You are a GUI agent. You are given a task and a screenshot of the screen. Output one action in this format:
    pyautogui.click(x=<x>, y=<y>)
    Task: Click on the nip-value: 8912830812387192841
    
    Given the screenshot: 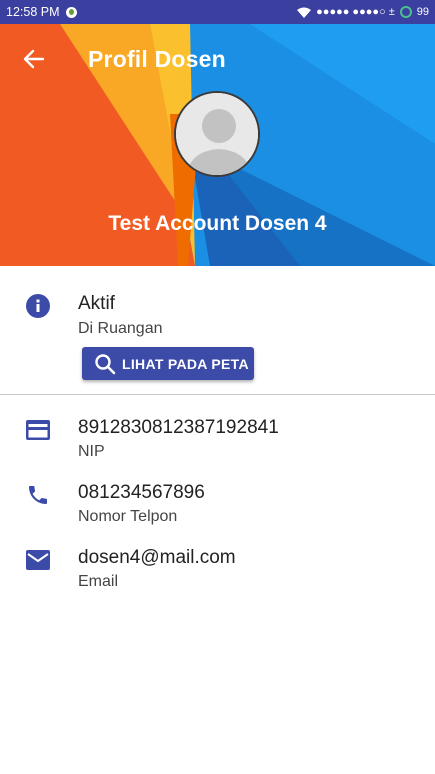 What is the action you would take?
    pyautogui.click(x=178, y=427)
    